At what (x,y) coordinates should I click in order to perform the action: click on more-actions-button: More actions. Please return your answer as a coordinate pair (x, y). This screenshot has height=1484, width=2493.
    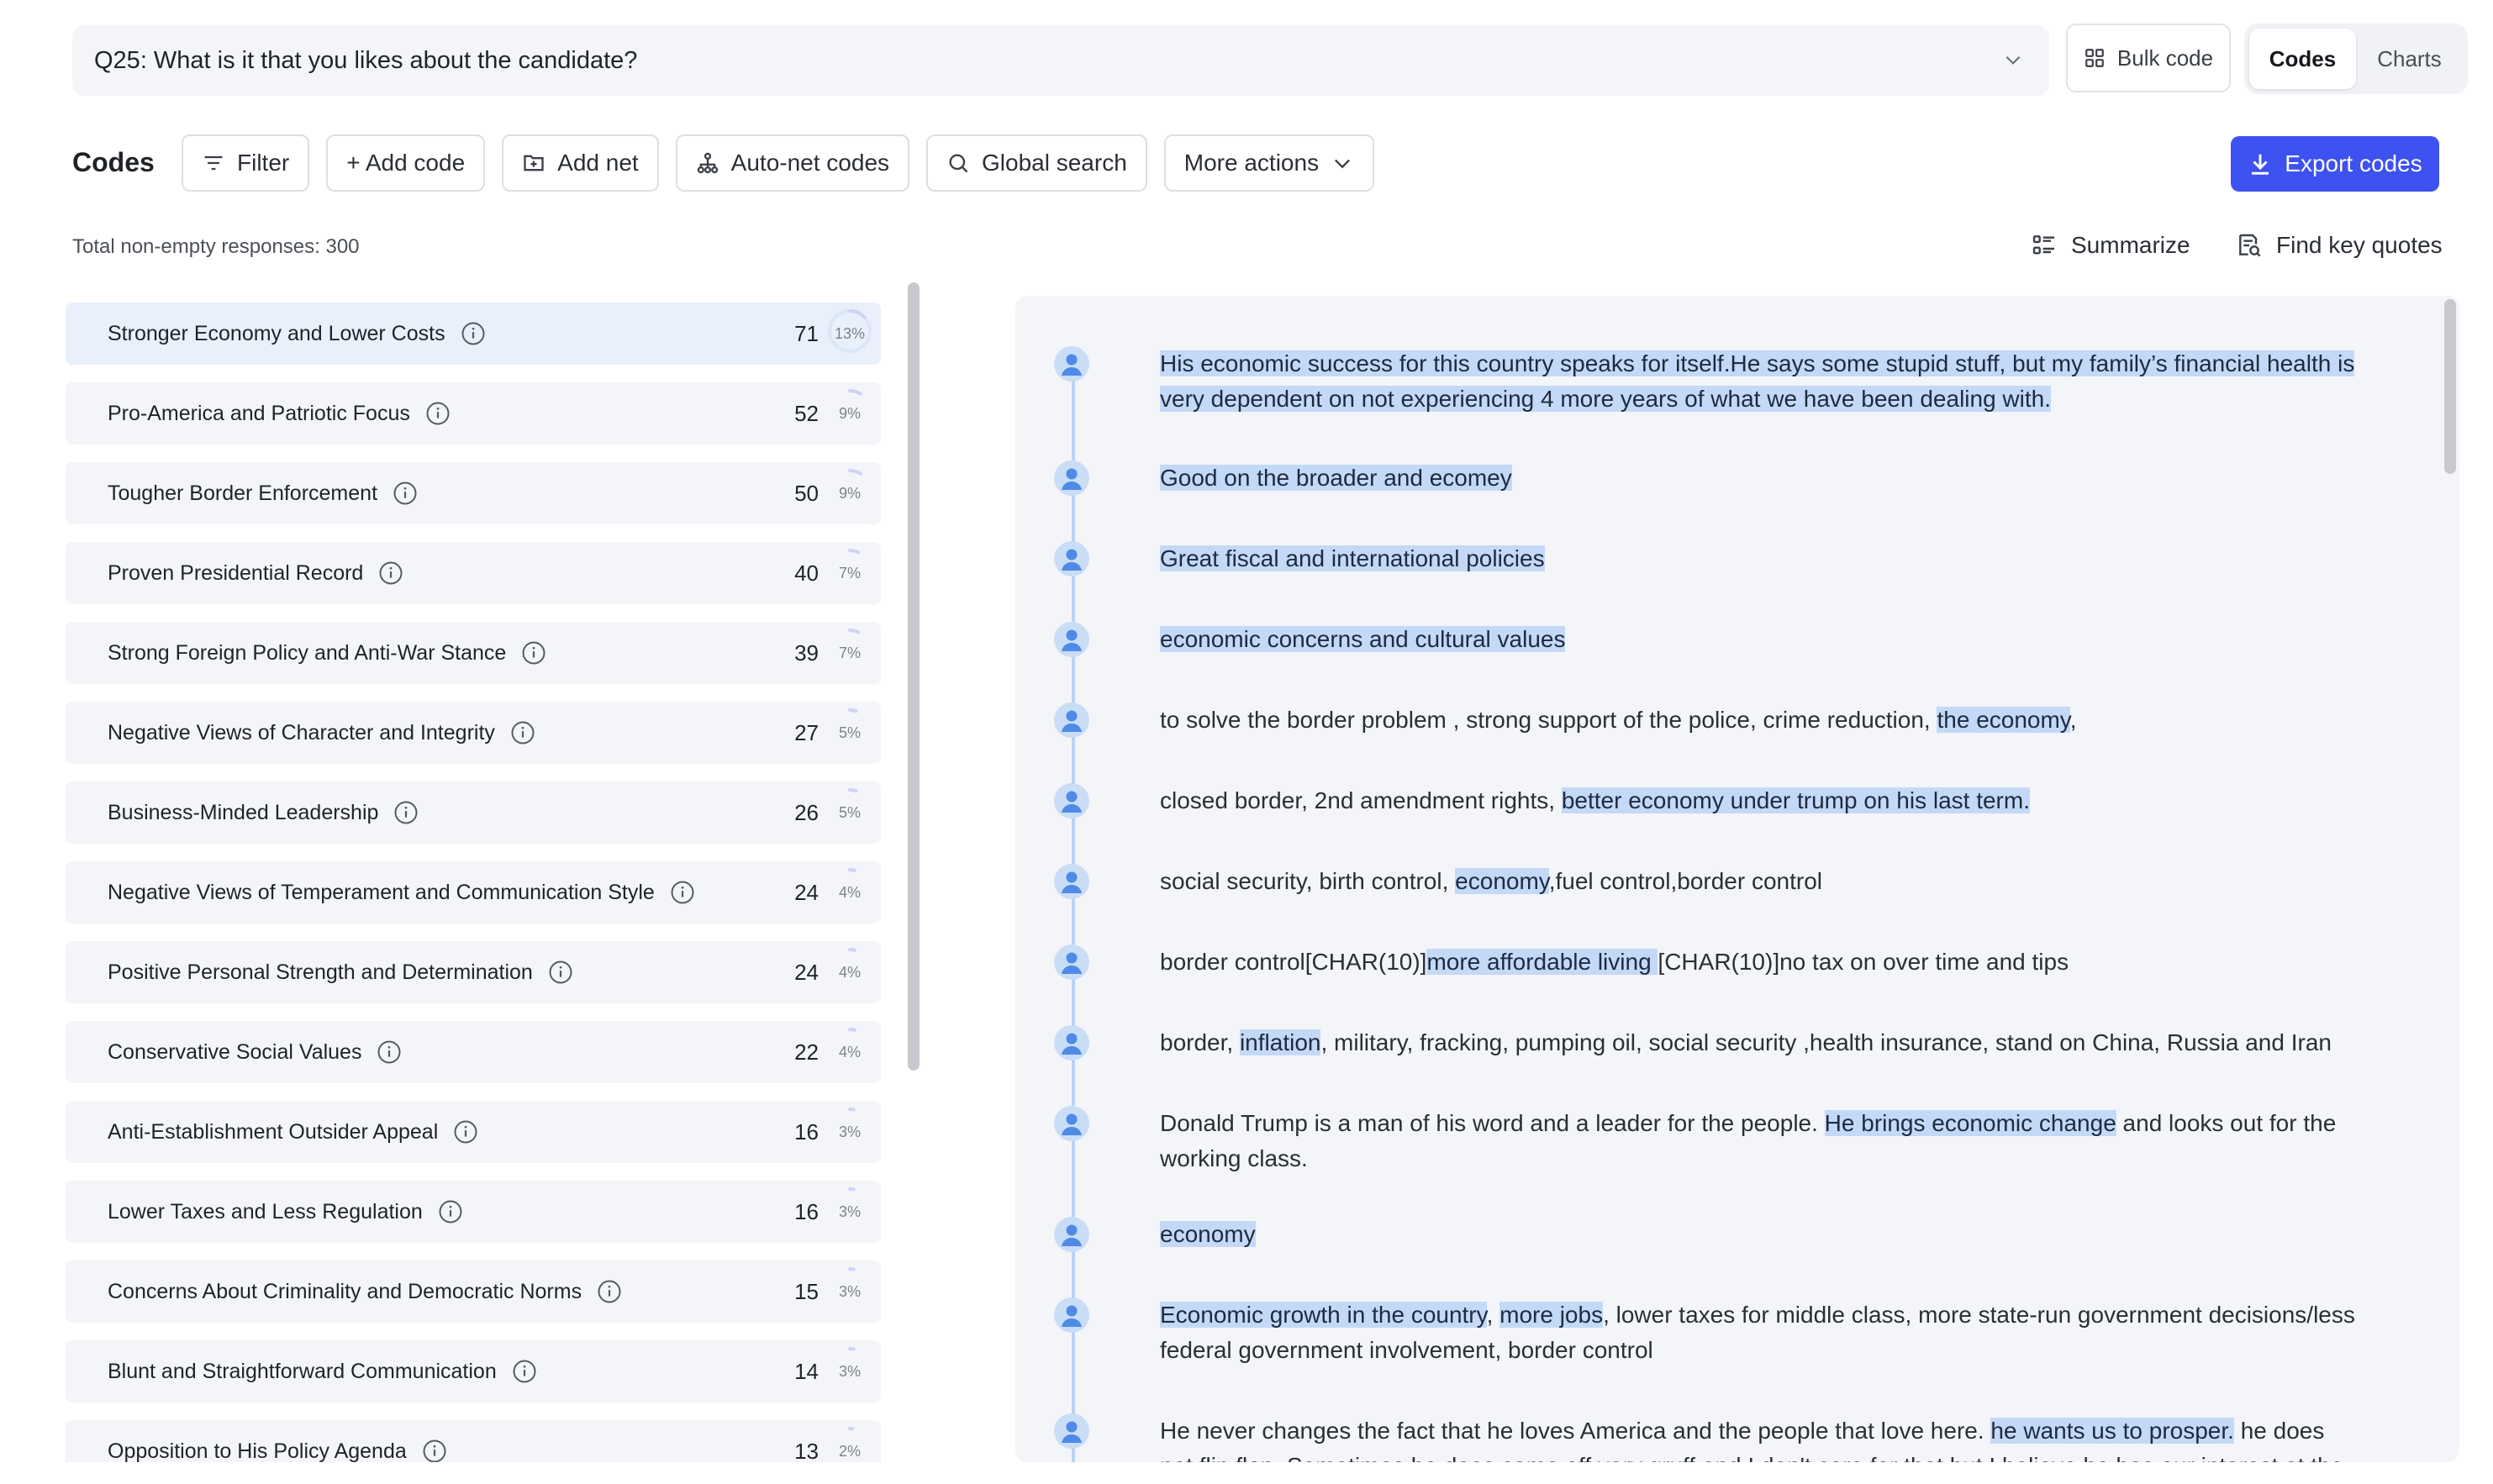
    Looking at the image, I should click on (1269, 163).